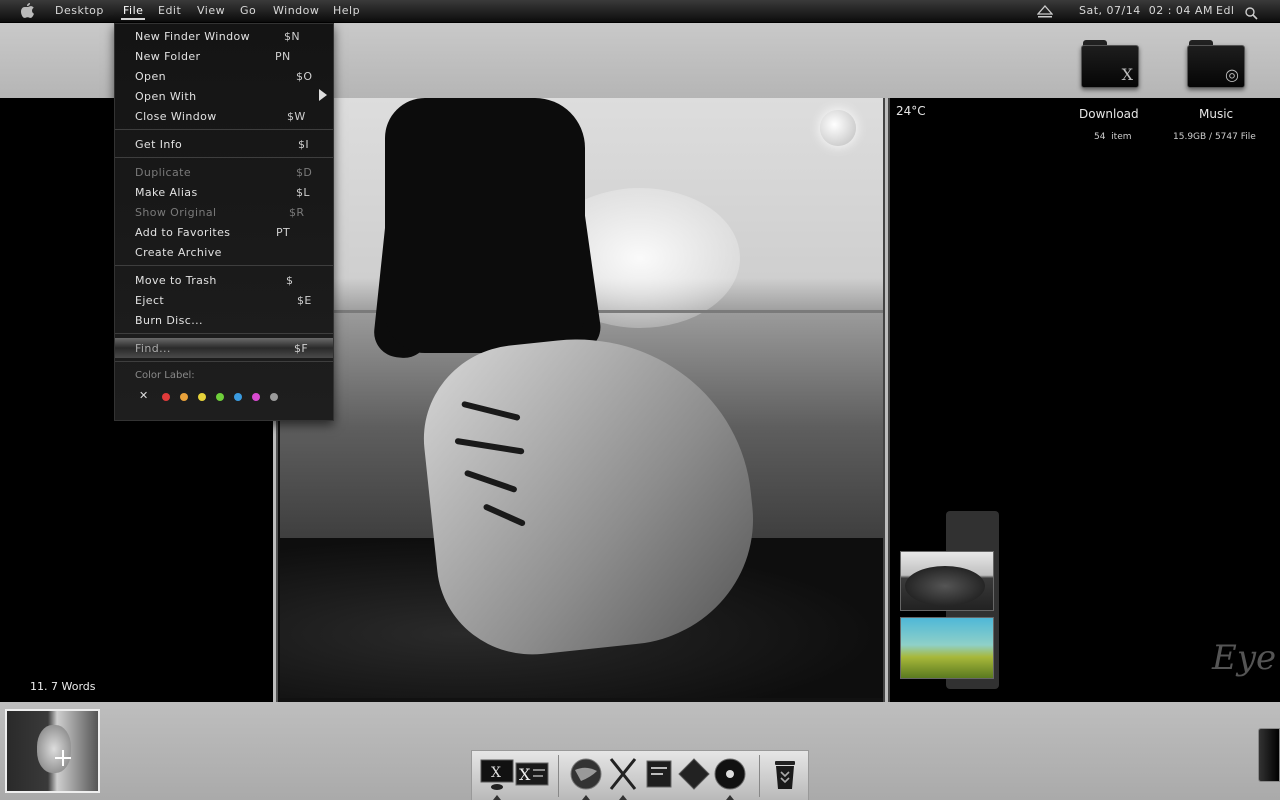 The height and width of the screenshot is (800, 1280). What do you see at coordinates (220, 212) in the screenshot?
I see `menu-item-show-original: Show Original $R` at bounding box center [220, 212].